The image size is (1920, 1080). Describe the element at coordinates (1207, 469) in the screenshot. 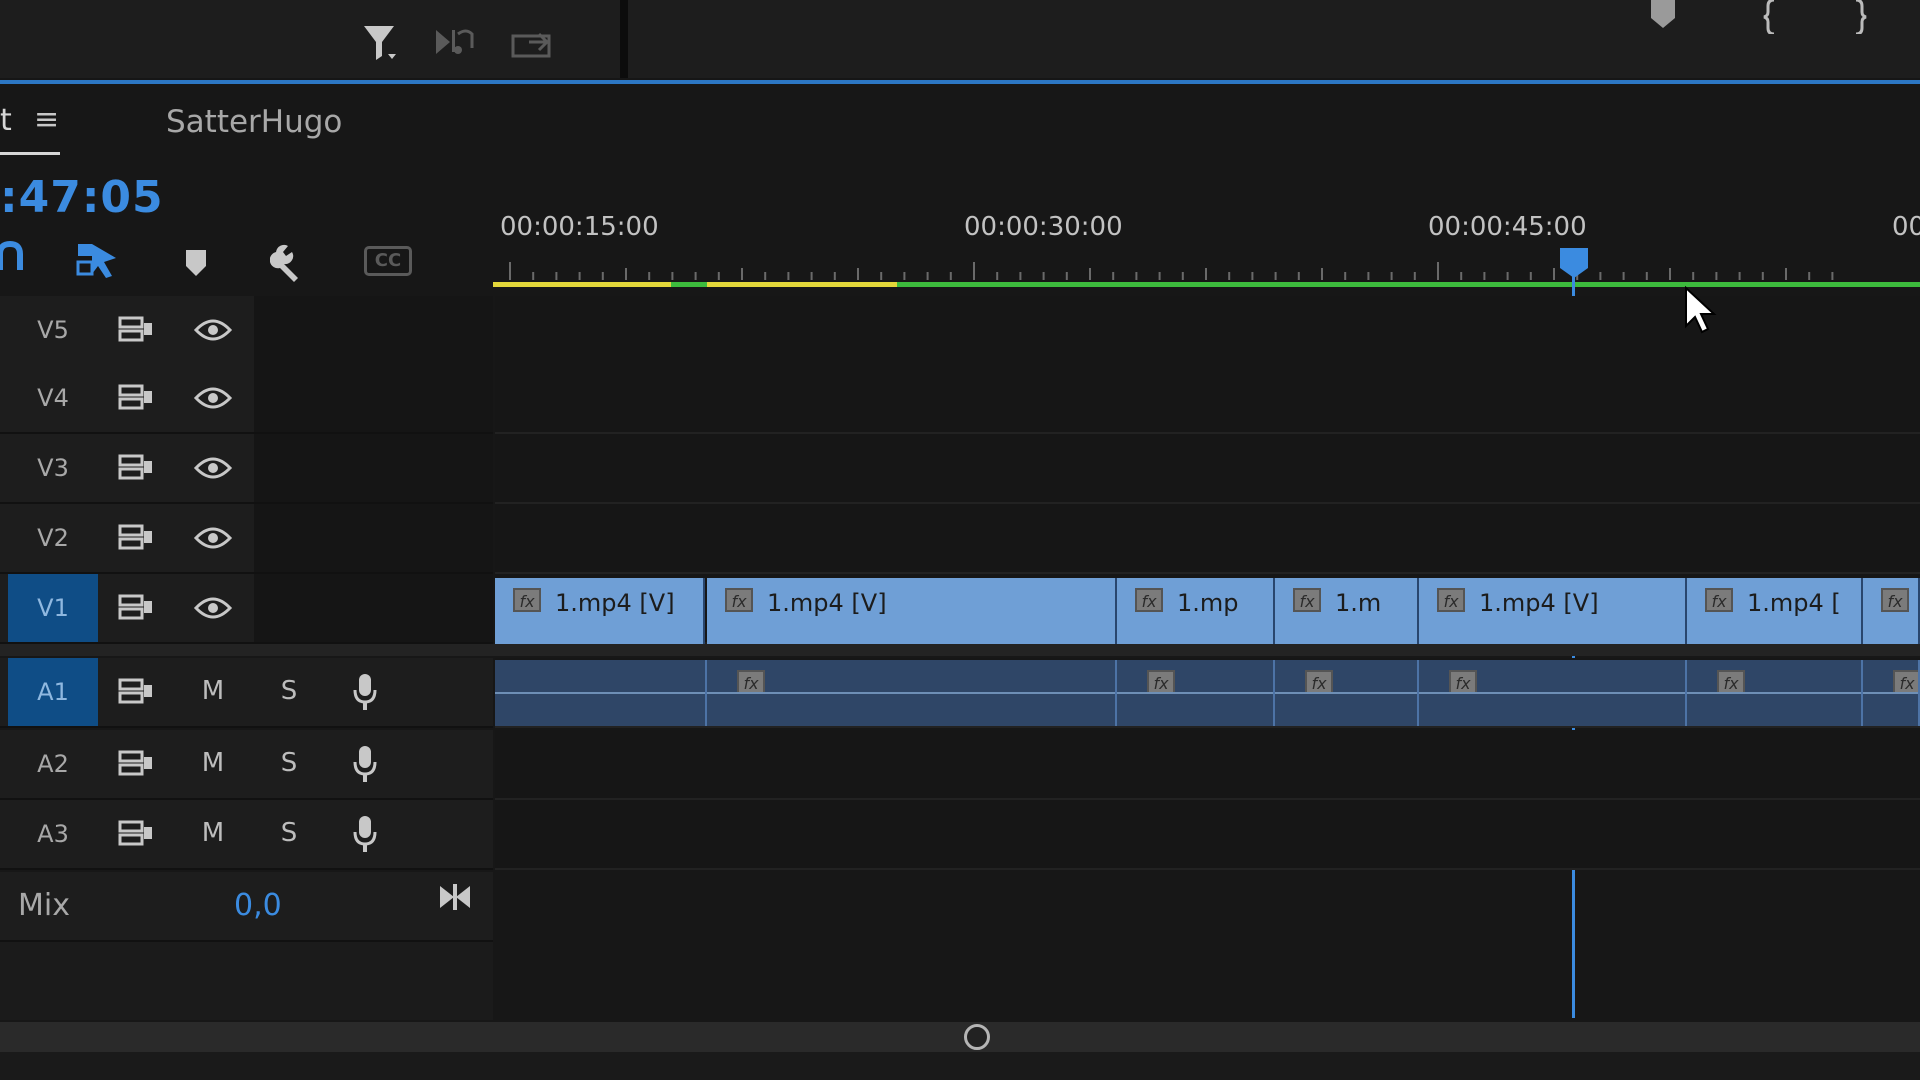

I see `video-lane-v3` at that location.